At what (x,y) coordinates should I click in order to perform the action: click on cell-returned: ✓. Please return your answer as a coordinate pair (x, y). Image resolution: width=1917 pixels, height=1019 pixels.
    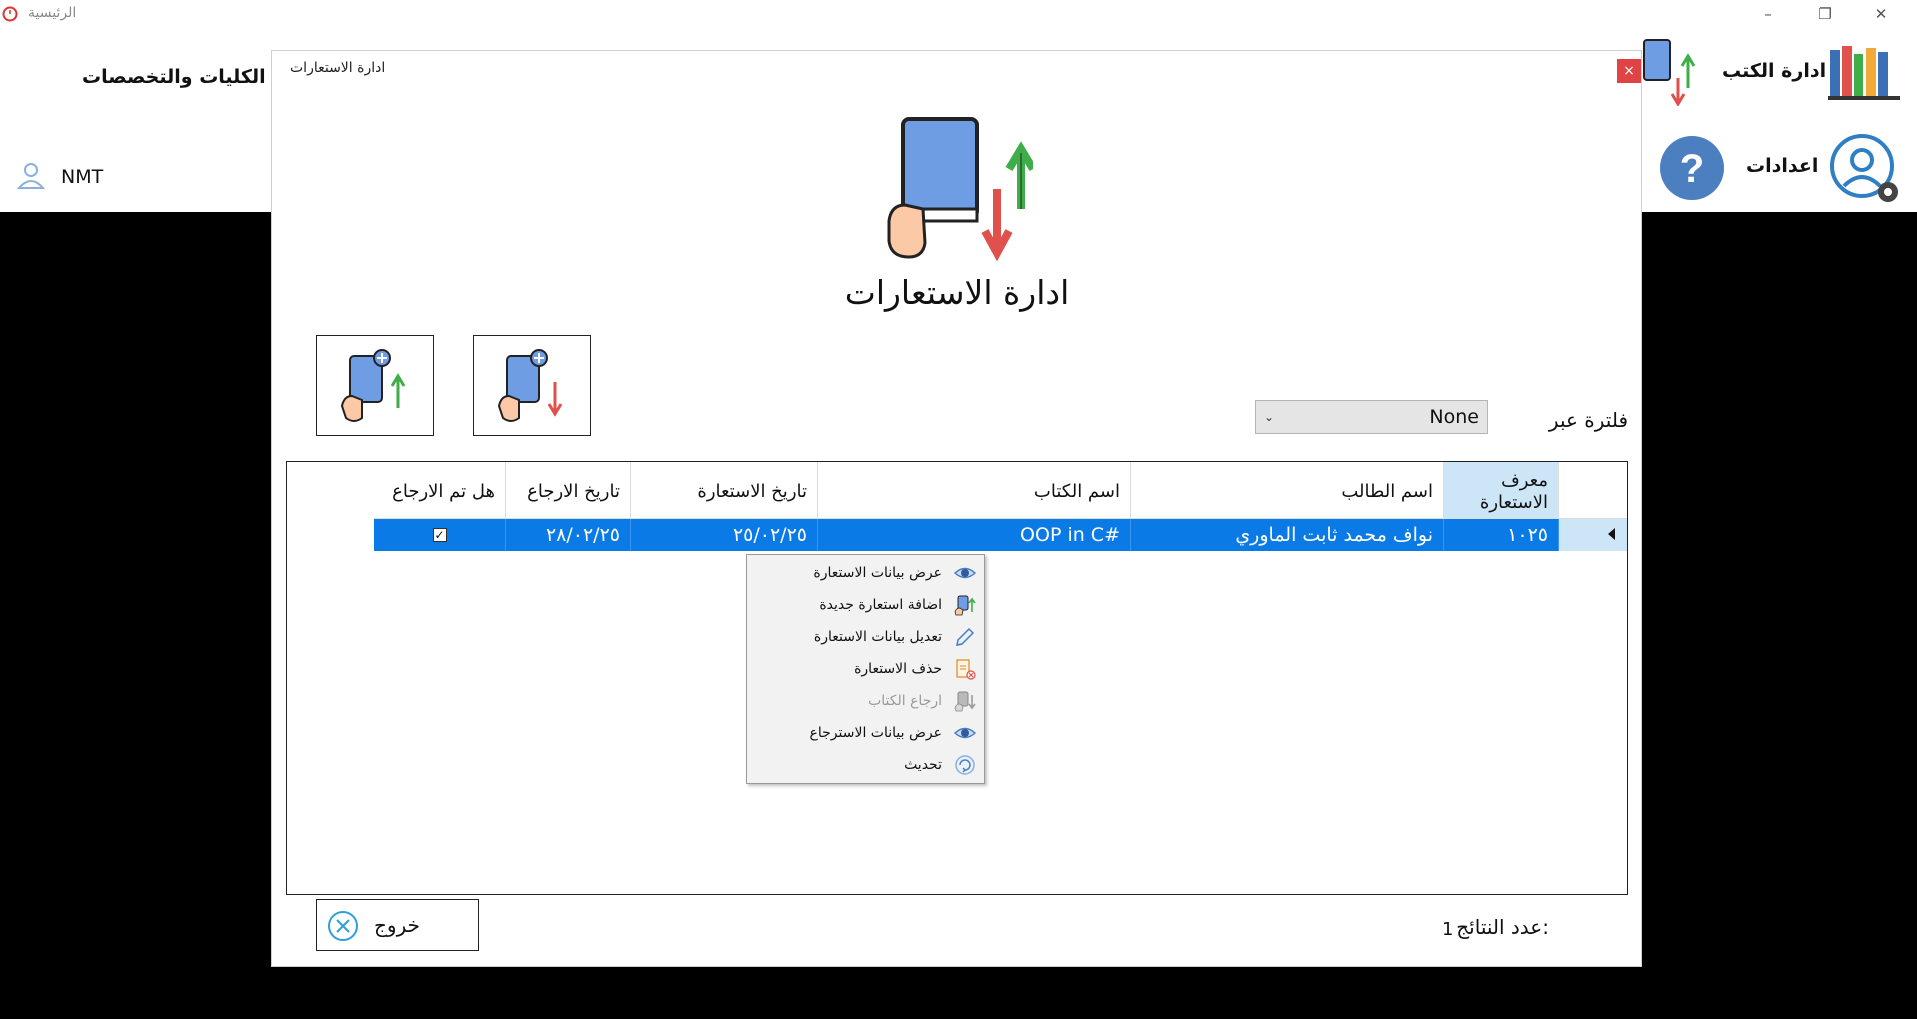
    Looking at the image, I should click on (440, 535).